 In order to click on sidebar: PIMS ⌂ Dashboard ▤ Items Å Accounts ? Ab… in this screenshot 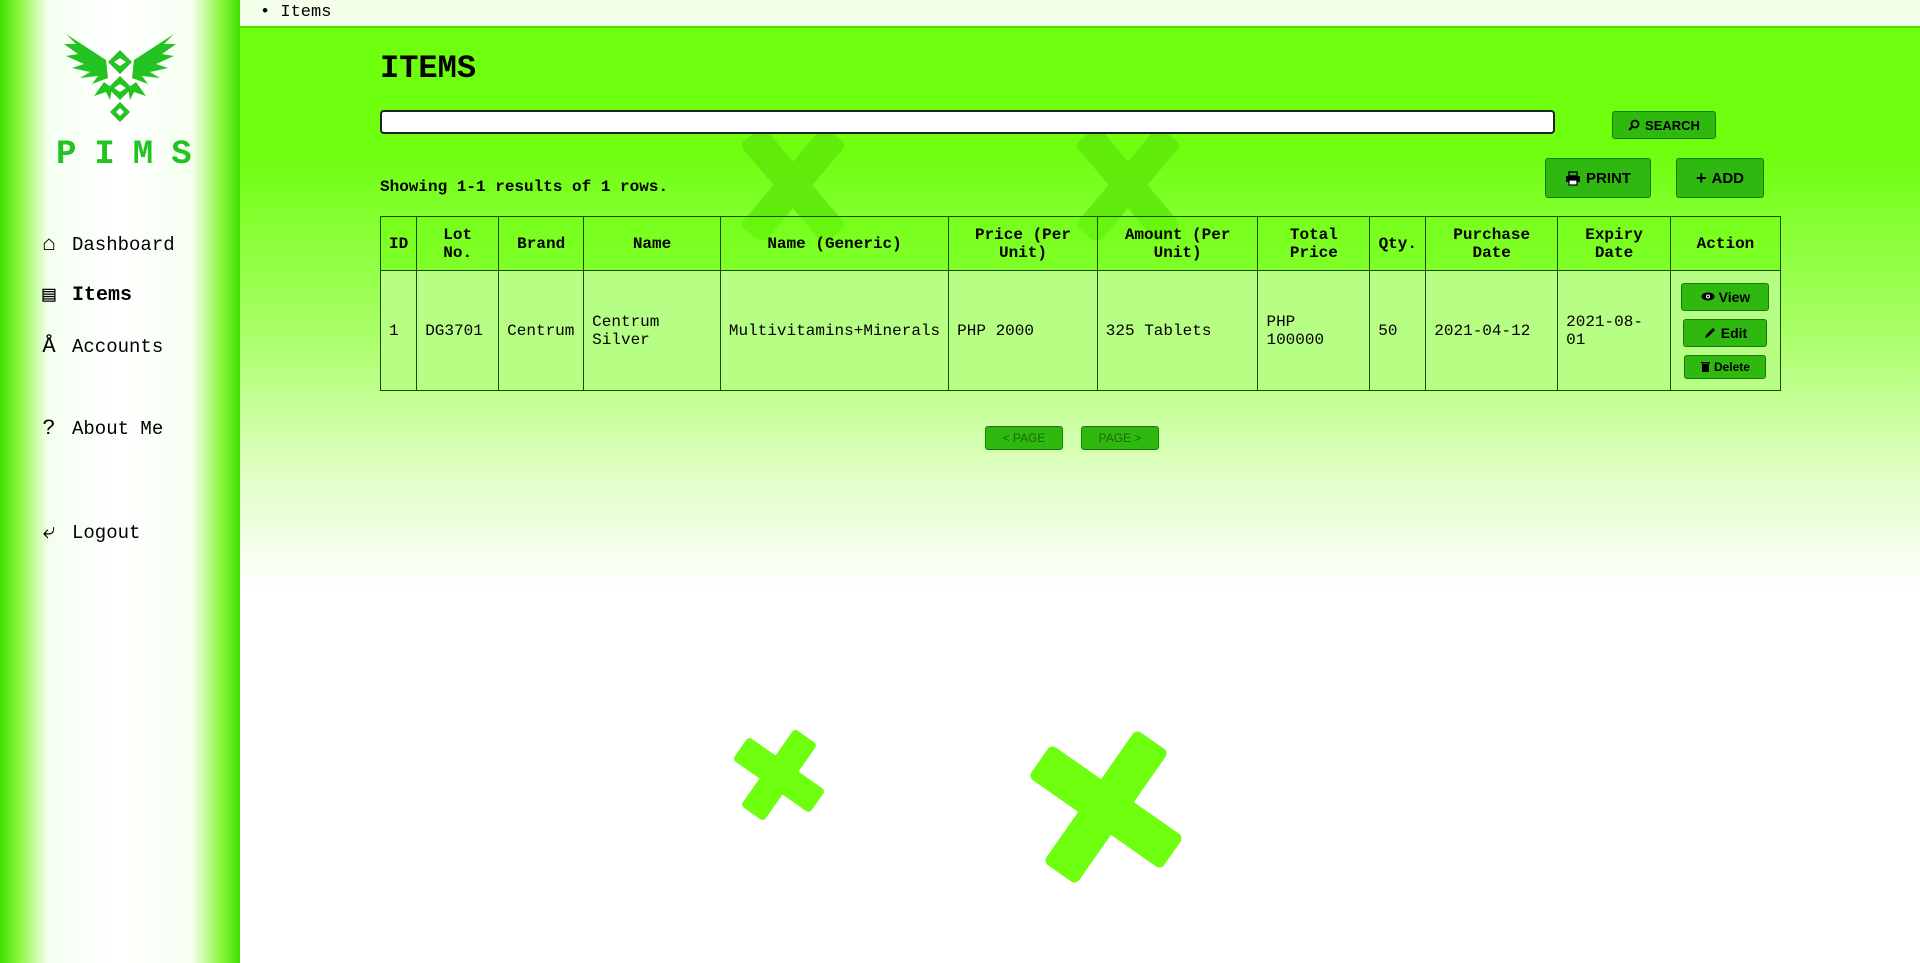, I will do `click(120, 481)`.